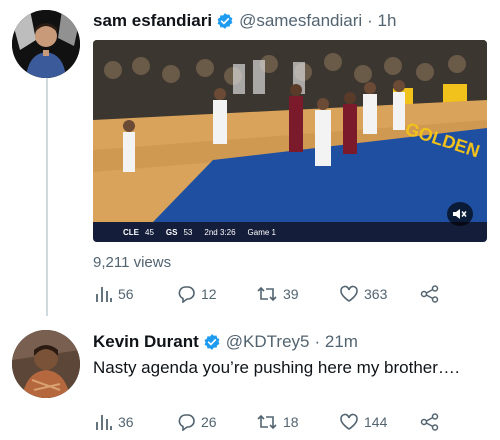  I want to click on scoreboard: CLE 45 GS 53 2nd 3:26 Game 1, so click(290, 232).